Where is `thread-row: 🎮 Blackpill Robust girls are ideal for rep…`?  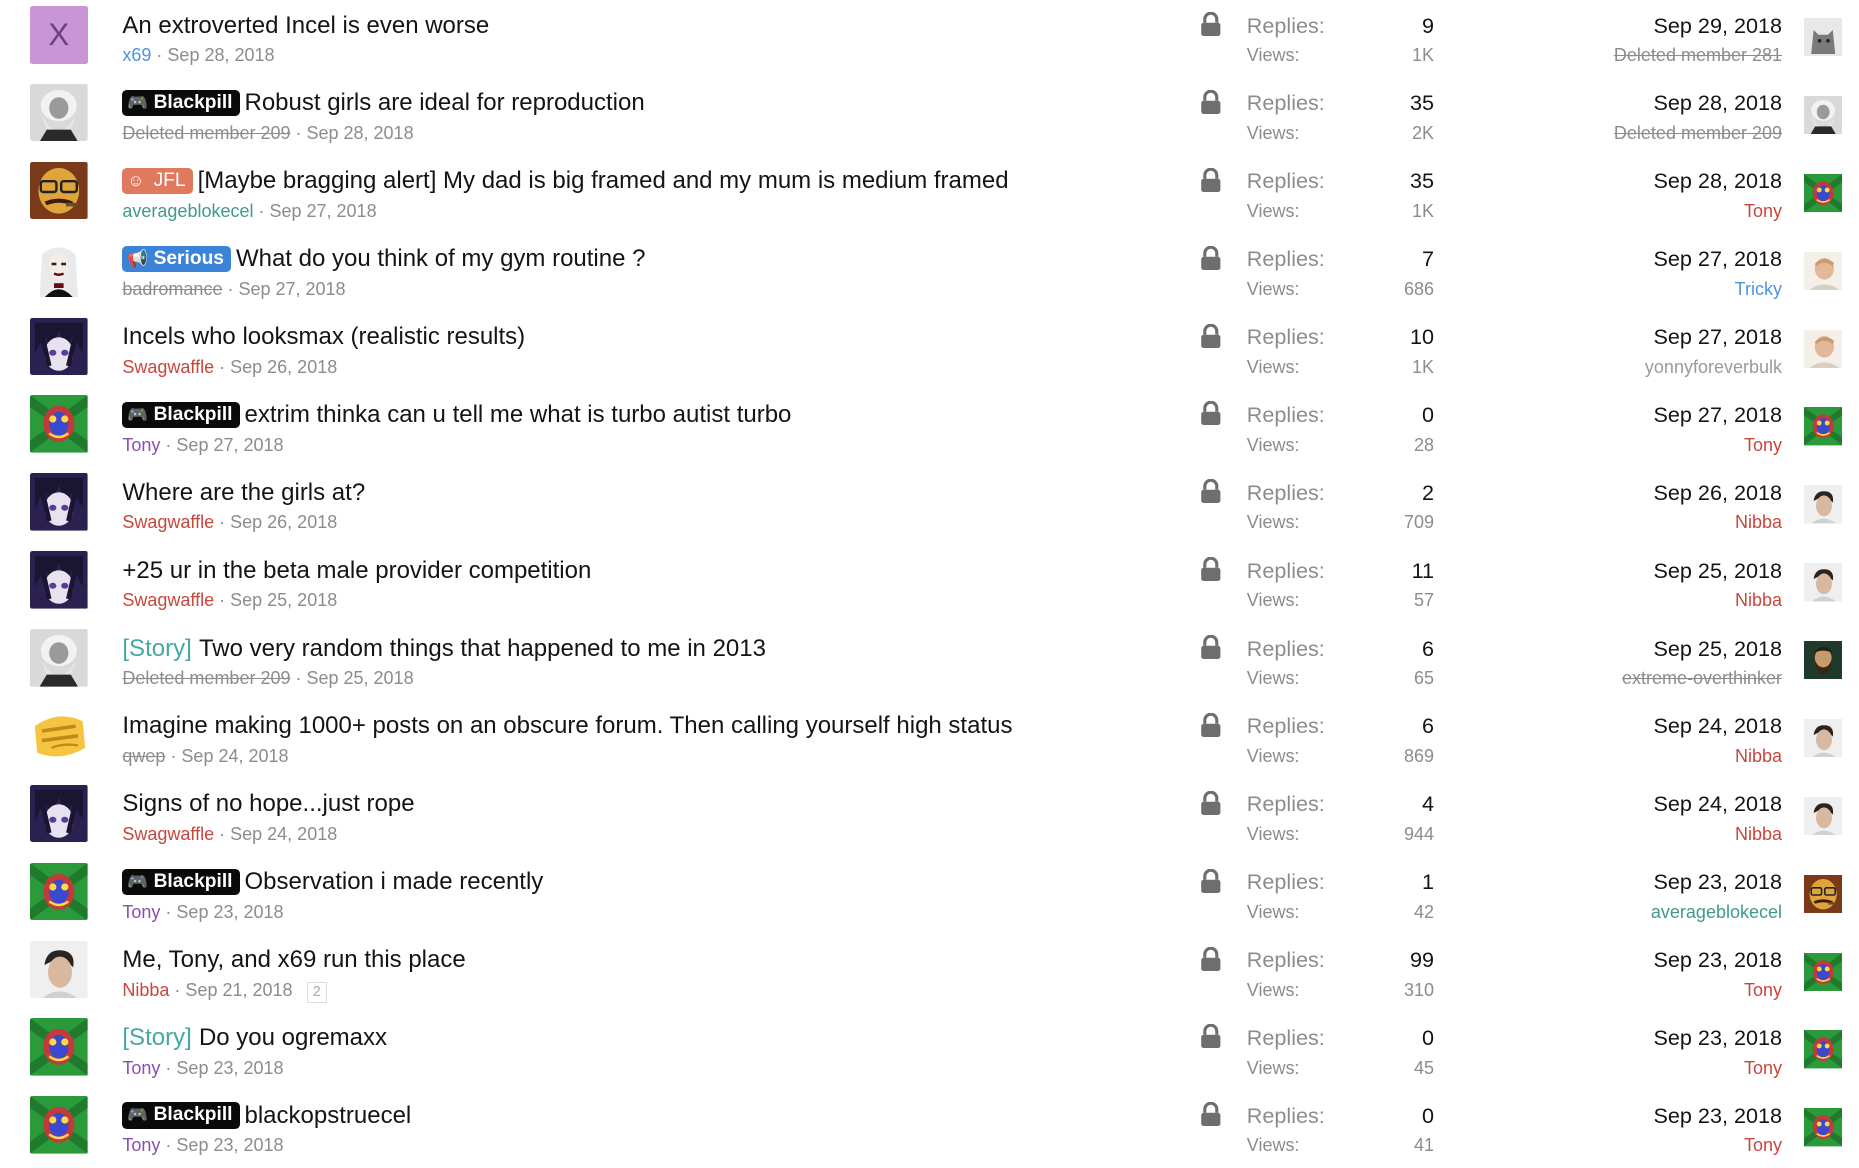
thread-row: 🎮 Blackpill Robust girls are ideal for rep… is located at coordinates (929, 117).